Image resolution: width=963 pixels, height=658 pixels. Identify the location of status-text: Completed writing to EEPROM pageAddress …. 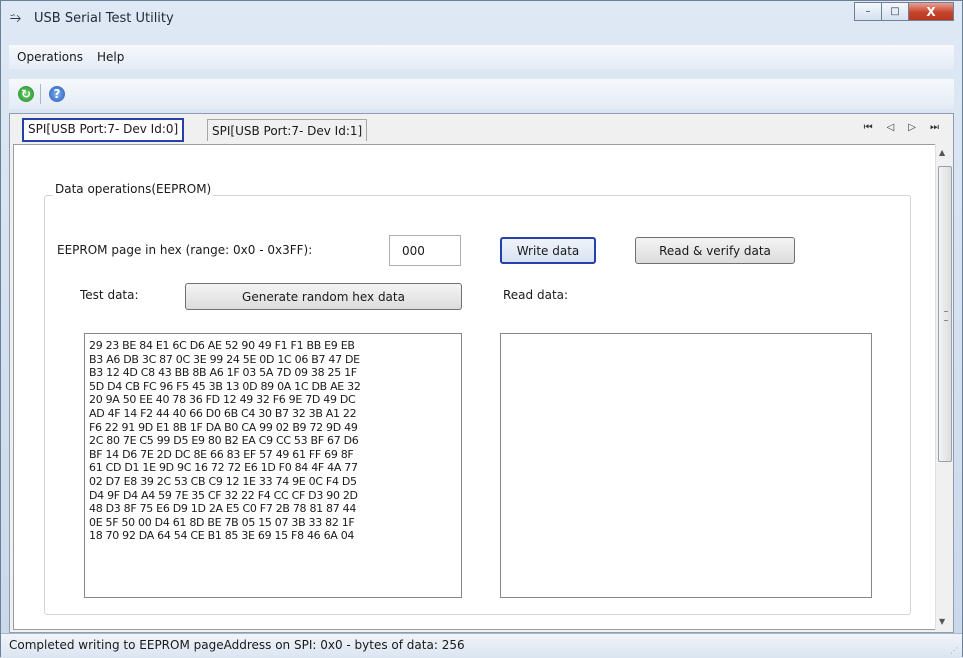
(237, 645).